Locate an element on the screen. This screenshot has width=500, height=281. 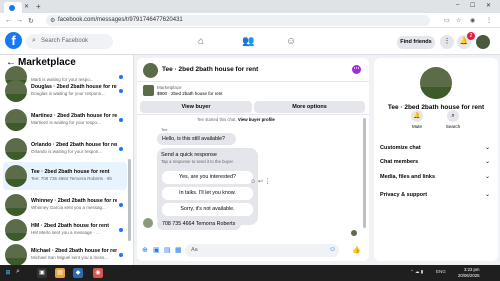
customize-chat-row: Customize chat ⌄ is located at coordinates (436, 148).